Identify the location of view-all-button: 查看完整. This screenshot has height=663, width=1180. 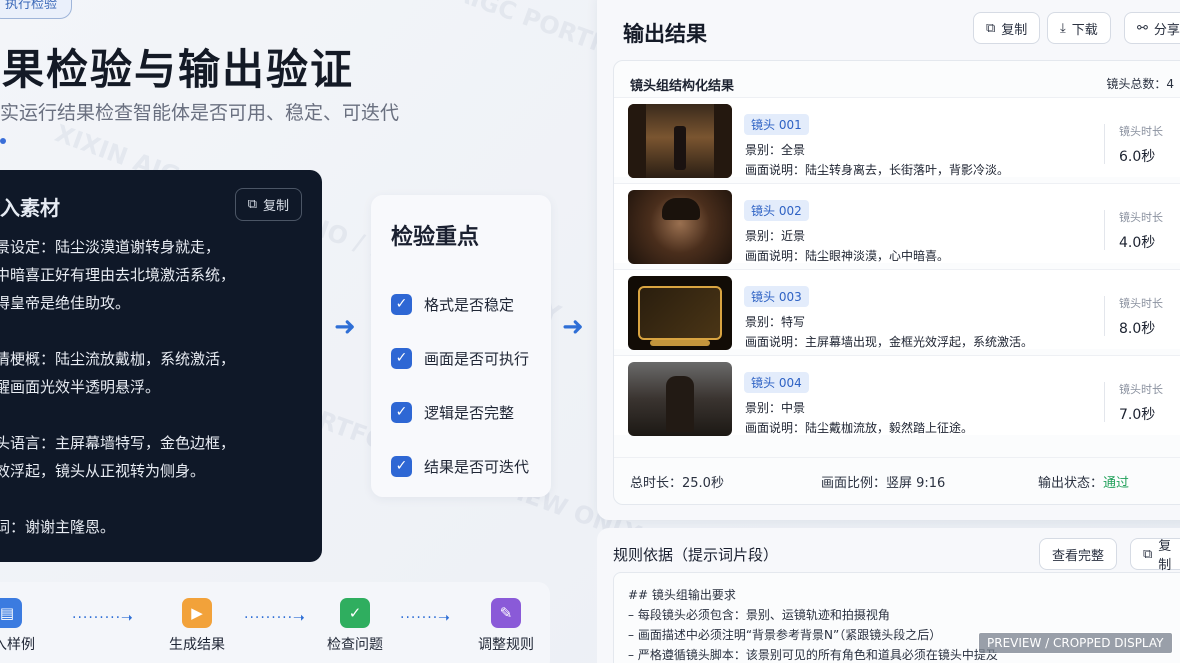
(1078, 554).